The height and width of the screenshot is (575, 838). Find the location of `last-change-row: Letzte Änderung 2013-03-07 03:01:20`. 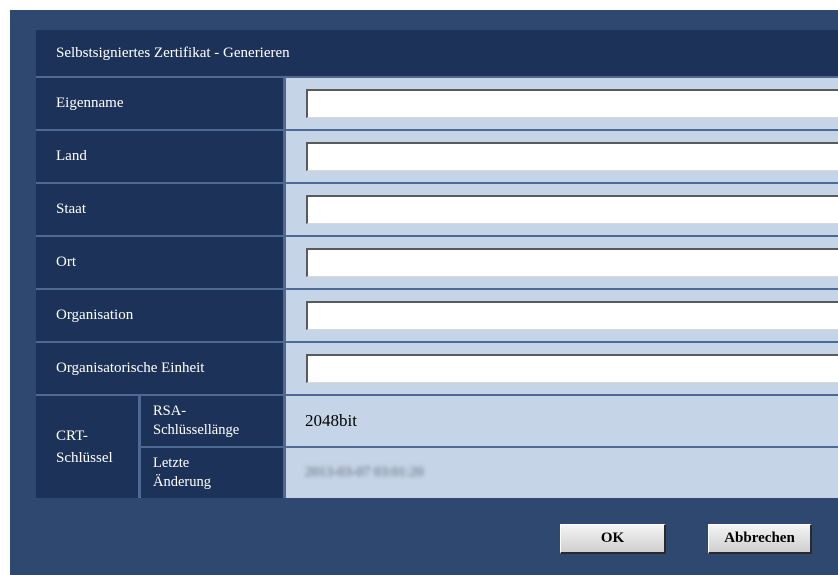

last-change-row: Letzte Änderung 2013-03-07 03:01:20 is located at coordinates (489, 473).